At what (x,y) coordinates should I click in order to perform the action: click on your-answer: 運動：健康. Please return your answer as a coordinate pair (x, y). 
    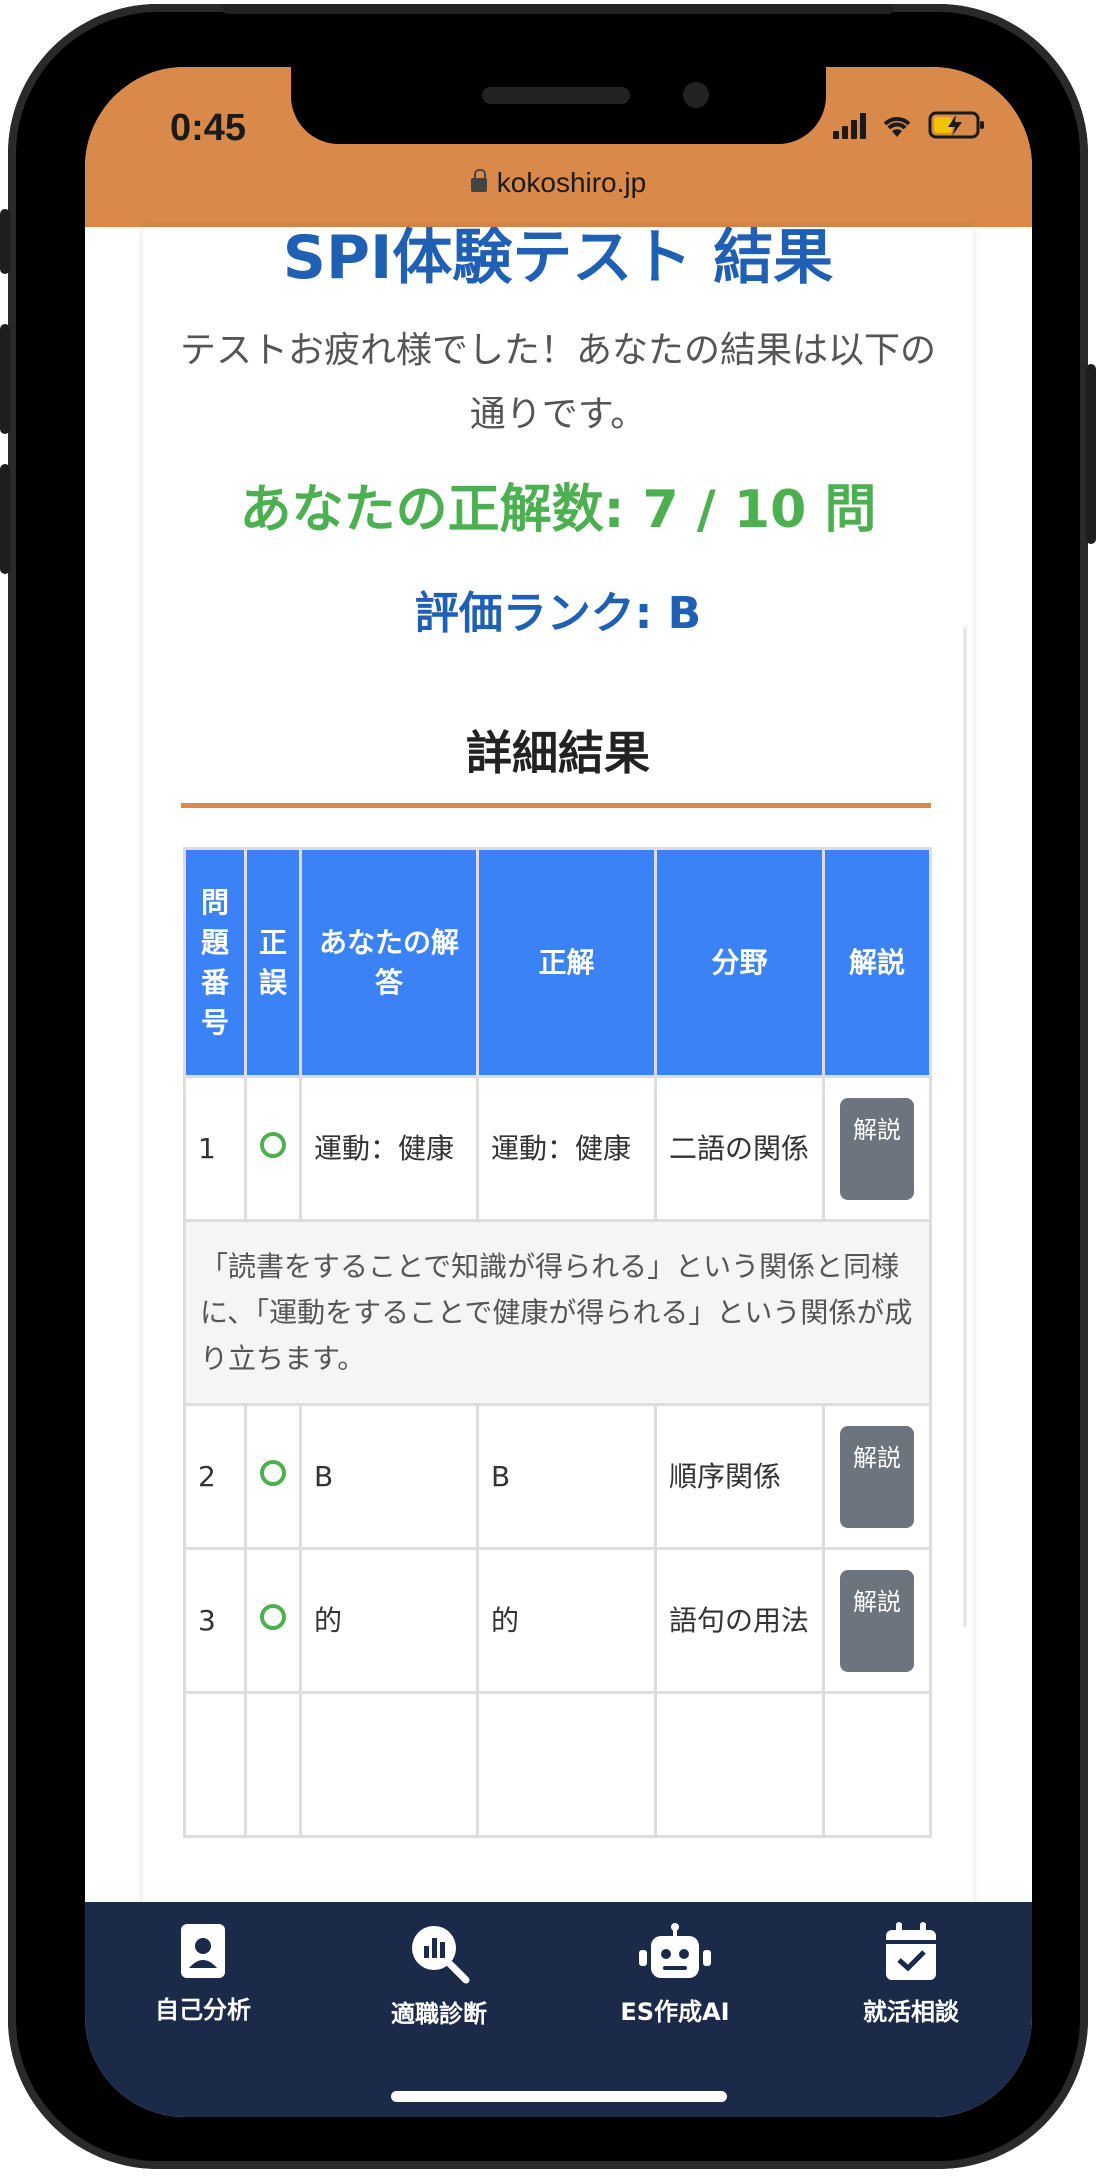
    Looking at the image, I should click on (389, 1148).